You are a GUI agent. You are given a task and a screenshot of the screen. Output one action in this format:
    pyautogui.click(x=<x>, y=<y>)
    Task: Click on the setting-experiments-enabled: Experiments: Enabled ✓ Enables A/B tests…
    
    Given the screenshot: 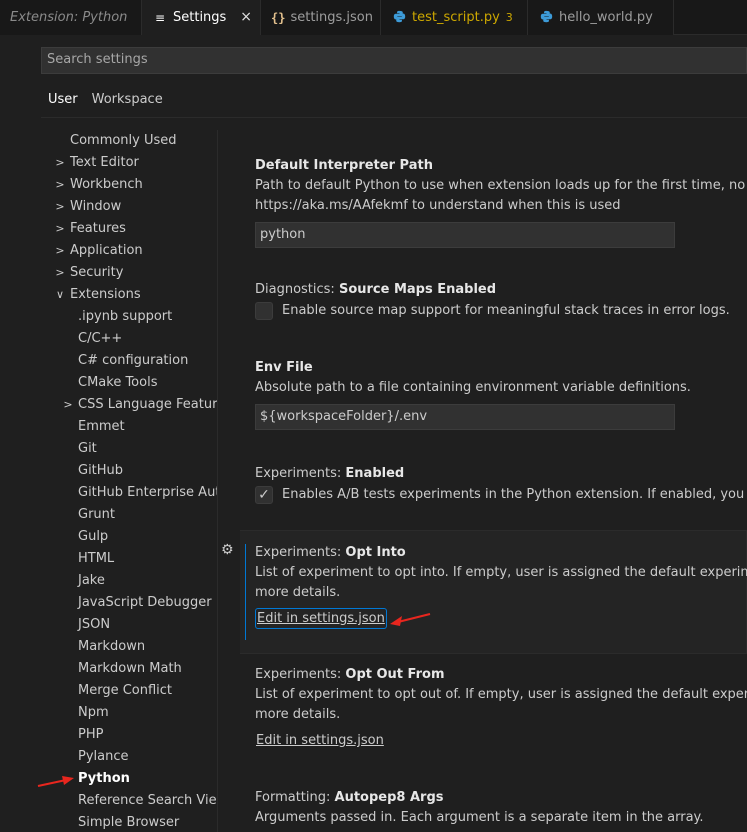 What is the action you would take?
    pyautogui.click(x=493, y=485)
    